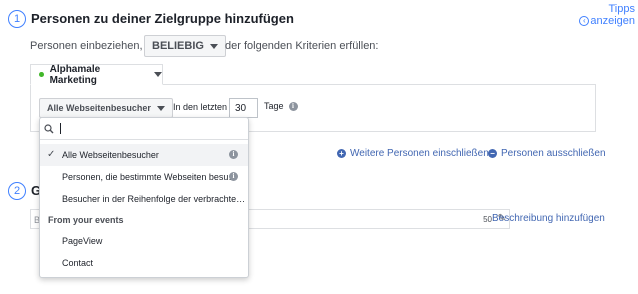  Describe the element at coordinates (144, 263) in the screenshot. I see `dropdown-event-contact: Contact` at that location.